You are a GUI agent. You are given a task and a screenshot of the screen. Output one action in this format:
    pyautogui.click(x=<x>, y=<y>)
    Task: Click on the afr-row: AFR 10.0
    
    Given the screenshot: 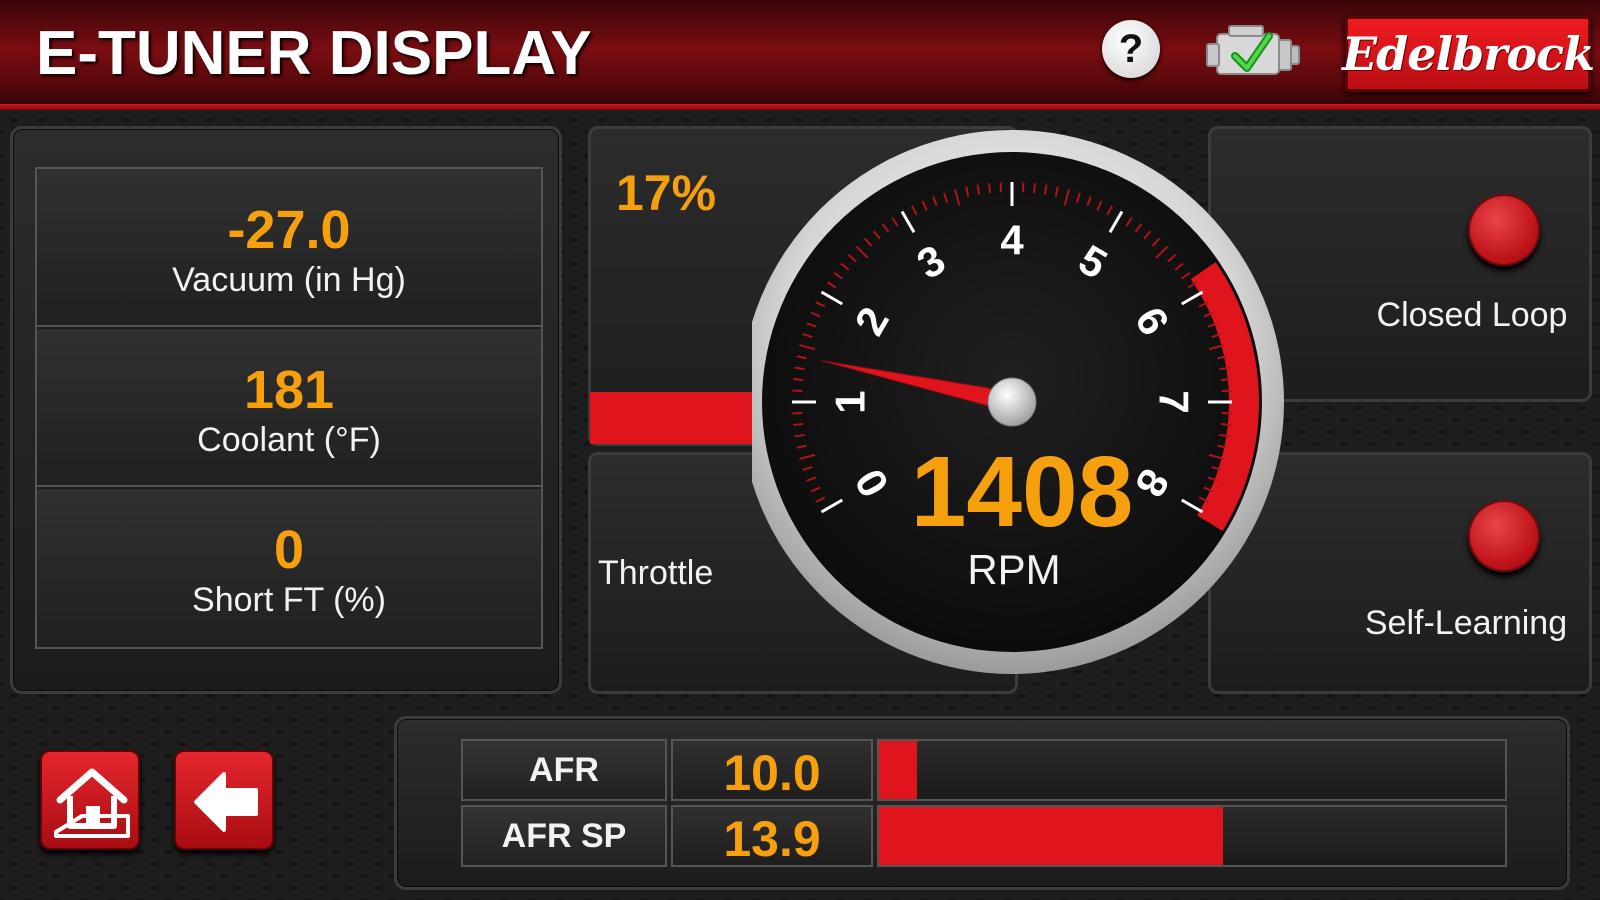 What is the action you would take?
    pyautogui.click(x=984, y=770)
    